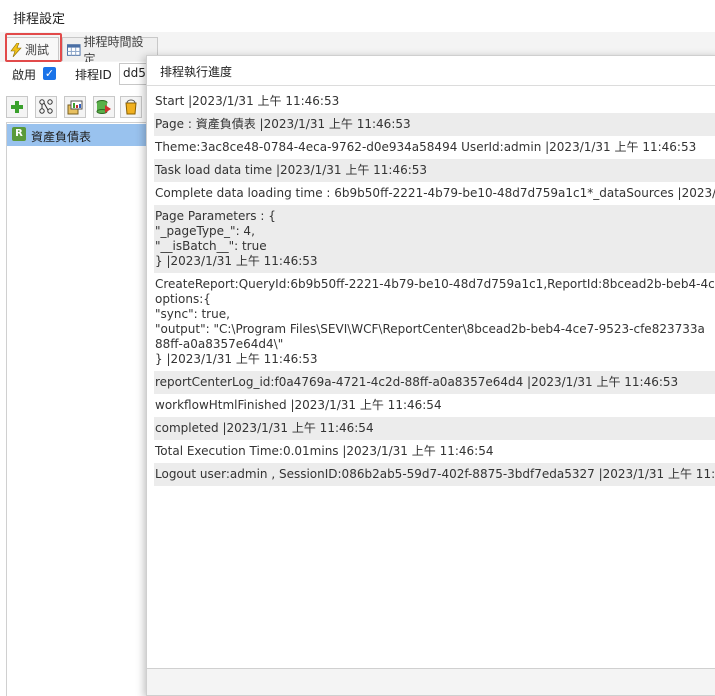  Describe the element at coordinates (19, 134) in the screenshot. I see `report-badge-icon: R` at that location.